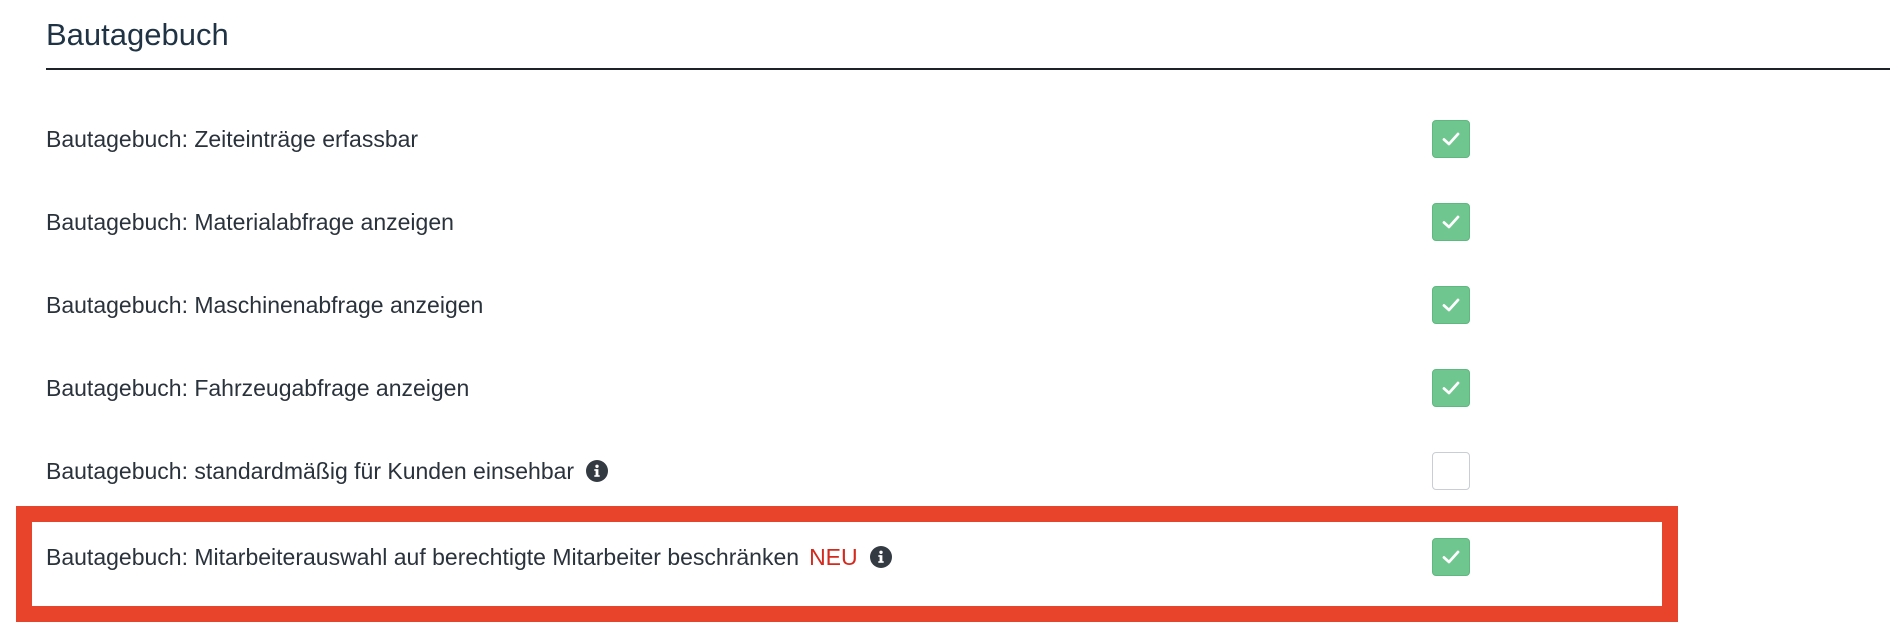 This screenshot has height=640, width=1890. I want to click on setting-checkbox-kunden-einsehbar, so click(1451, 471).